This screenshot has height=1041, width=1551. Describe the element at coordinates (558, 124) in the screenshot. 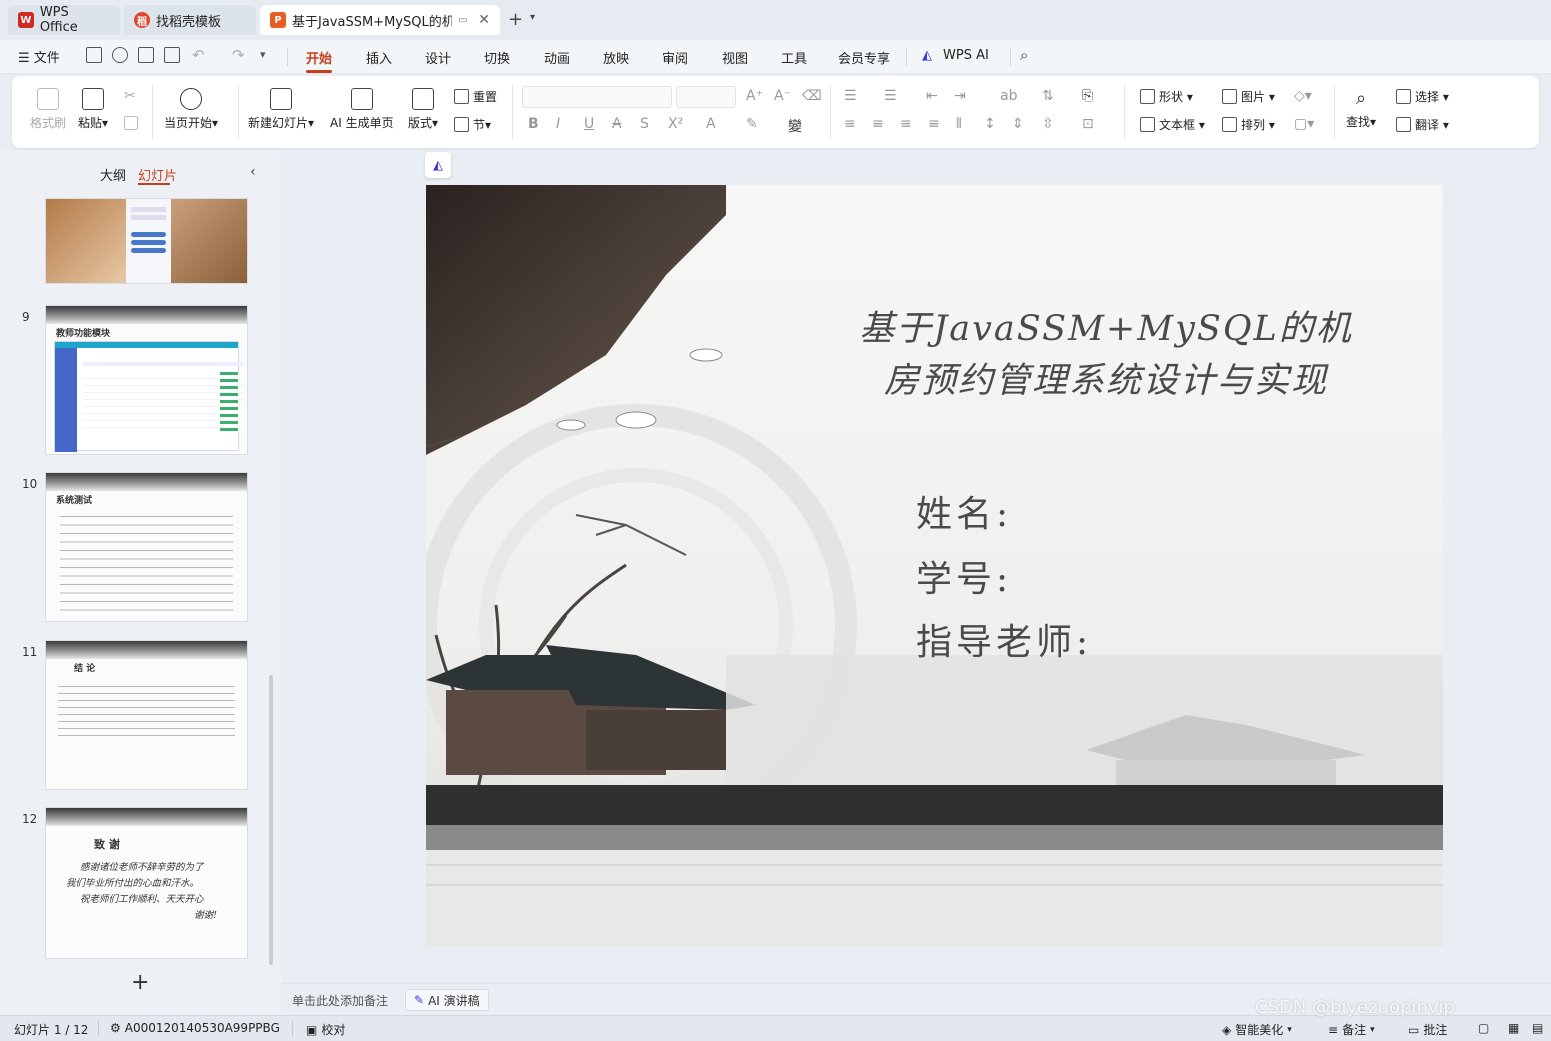

I see `italic-icon: I` at that location.